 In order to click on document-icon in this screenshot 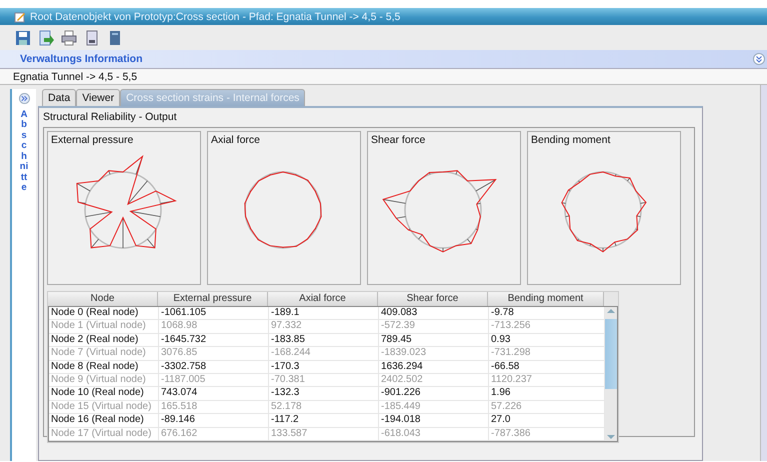, I will do `click(92, 38)`.